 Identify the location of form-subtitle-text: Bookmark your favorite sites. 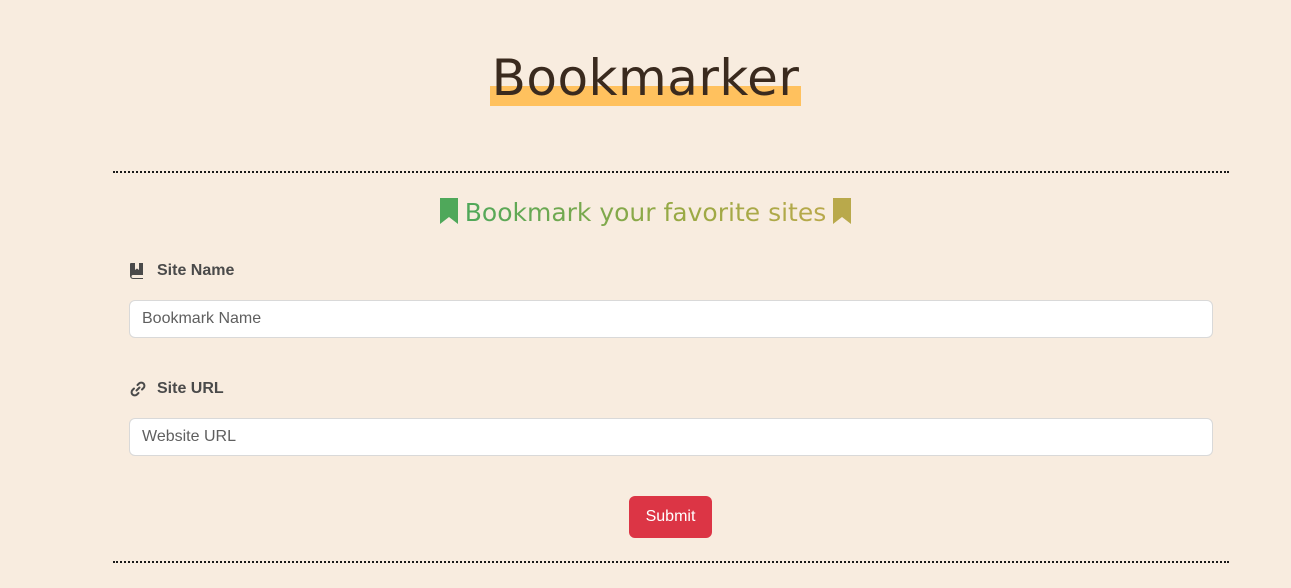
(645, 212).